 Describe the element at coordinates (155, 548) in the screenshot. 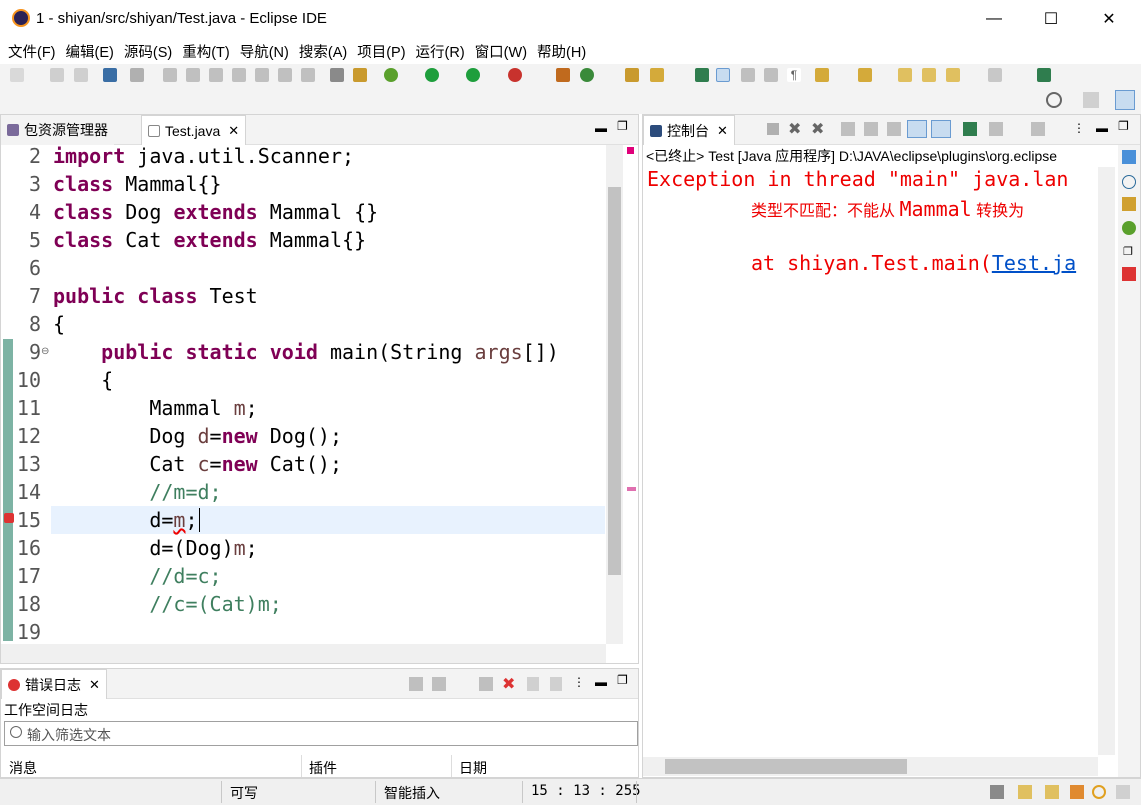

I see `code-line: d=(Dog)m;` at that location.